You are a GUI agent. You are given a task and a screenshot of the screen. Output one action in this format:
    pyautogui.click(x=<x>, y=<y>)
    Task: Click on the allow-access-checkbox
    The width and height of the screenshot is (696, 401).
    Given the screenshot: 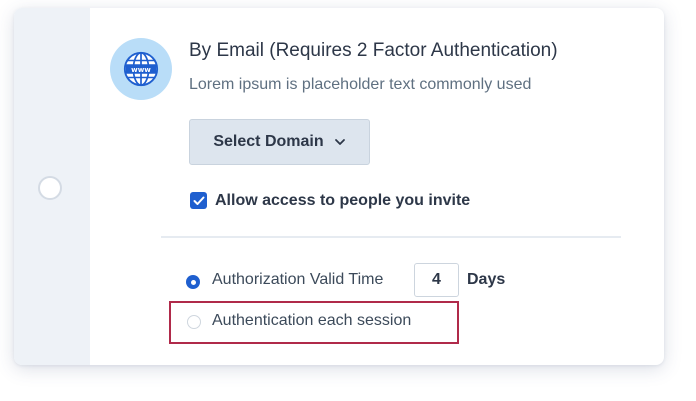 What is the action you would take?
    pyautogui.click(x=198, y=200)
    